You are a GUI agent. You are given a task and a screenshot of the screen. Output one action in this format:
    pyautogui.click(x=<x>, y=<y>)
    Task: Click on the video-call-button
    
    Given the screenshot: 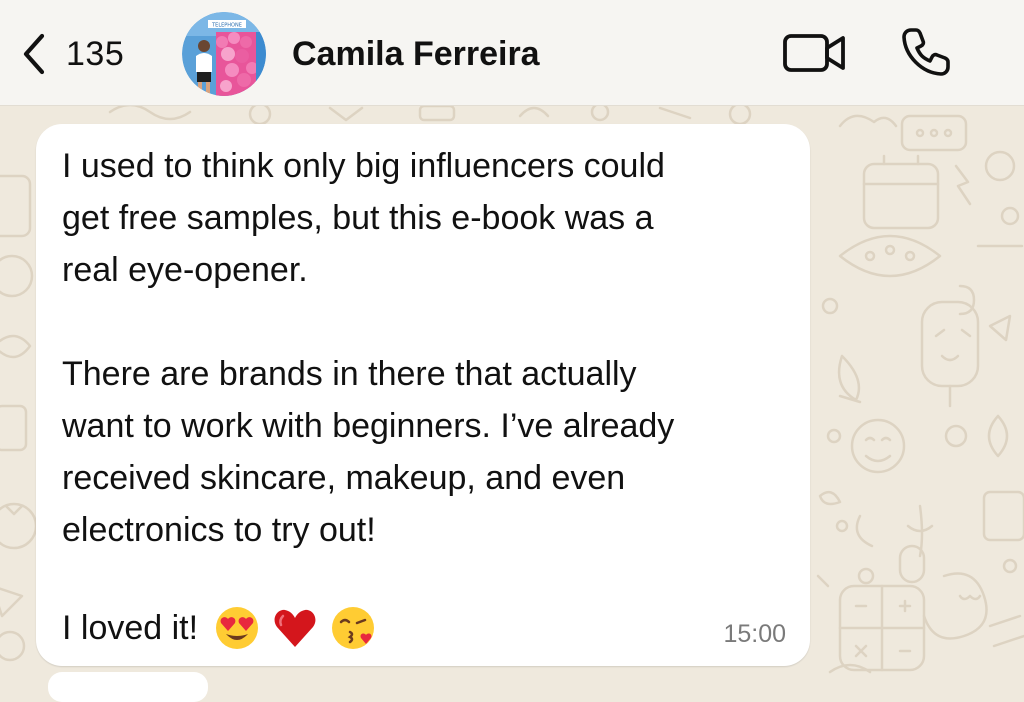 What is the action you would take?
    pyautogui.click(x=815, y=53)
    